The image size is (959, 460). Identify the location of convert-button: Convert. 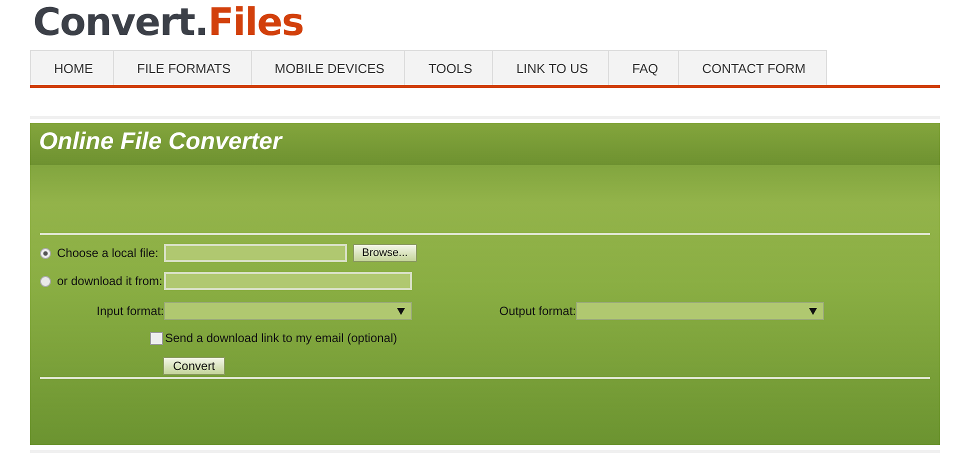
(194, 366).